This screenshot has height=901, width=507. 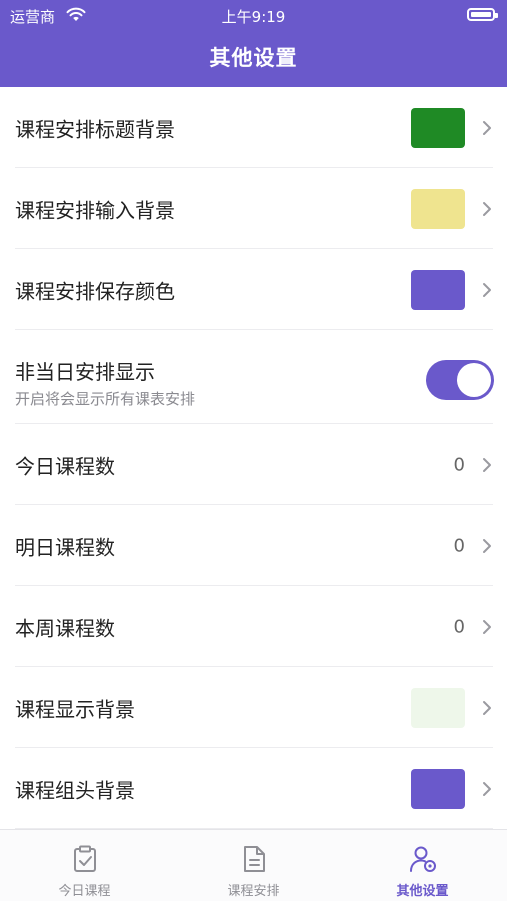 I want to click on setting-row-display-bg: 课程显示背景, so click(x=253, y=707).